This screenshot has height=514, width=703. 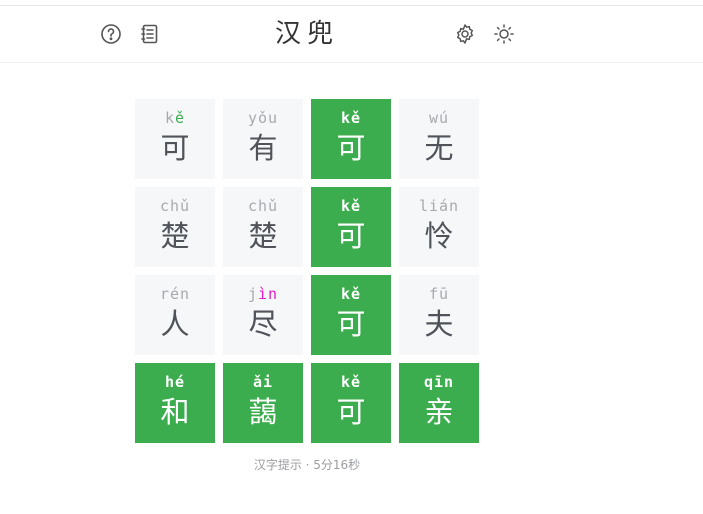 What do you see at coordinates (263, 324) in the screenshot?
I see `tile-character: 尽` at bounding box center [263, 324].